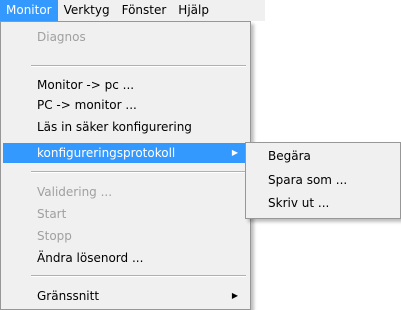 The height and width of the screenshot is (310, 401). I want to click on menu-bar: Monitor Verktyg Fönster Hjälp, so click(132, 10).